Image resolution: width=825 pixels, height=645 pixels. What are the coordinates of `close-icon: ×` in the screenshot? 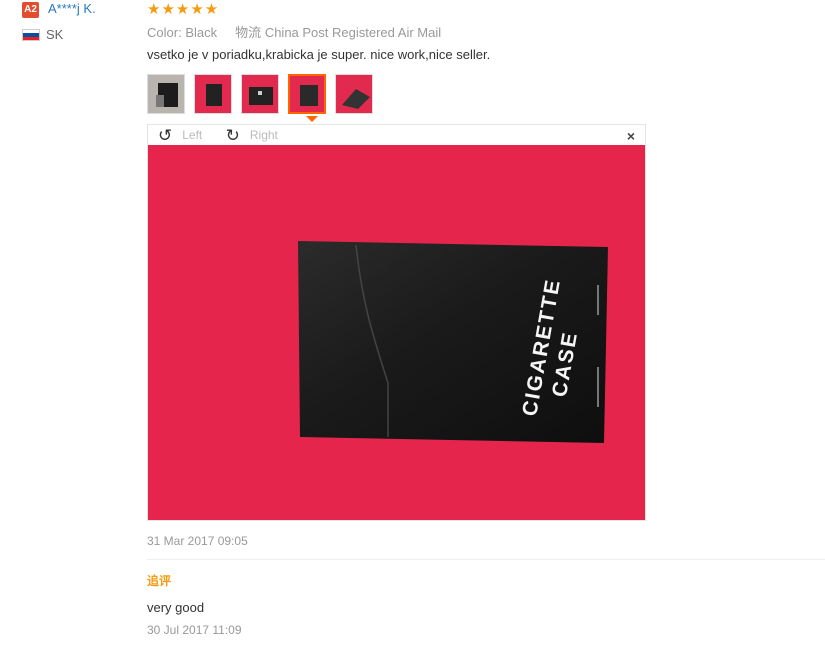 It's located at (631, 136).